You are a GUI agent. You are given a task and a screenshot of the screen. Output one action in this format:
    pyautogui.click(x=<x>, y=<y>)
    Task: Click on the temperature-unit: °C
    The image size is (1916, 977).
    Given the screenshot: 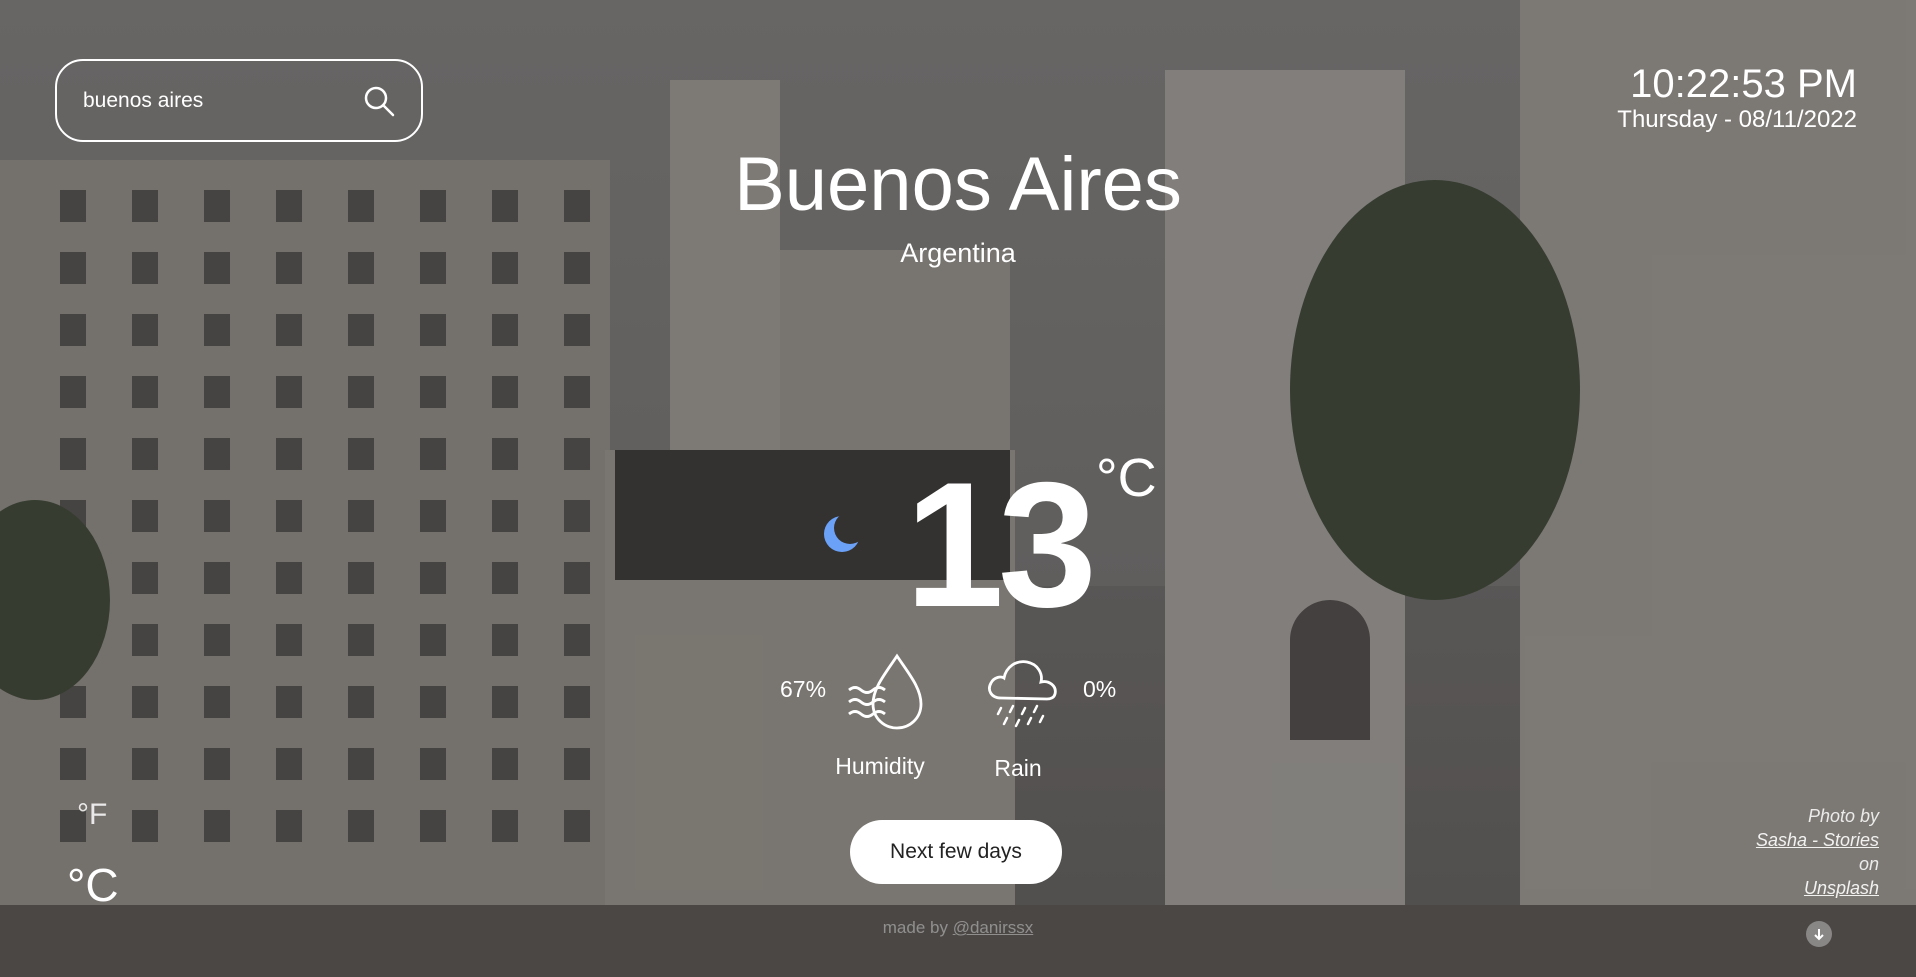 What is the action you would take?
    pyautogui.click(x=1126, y=478)
    